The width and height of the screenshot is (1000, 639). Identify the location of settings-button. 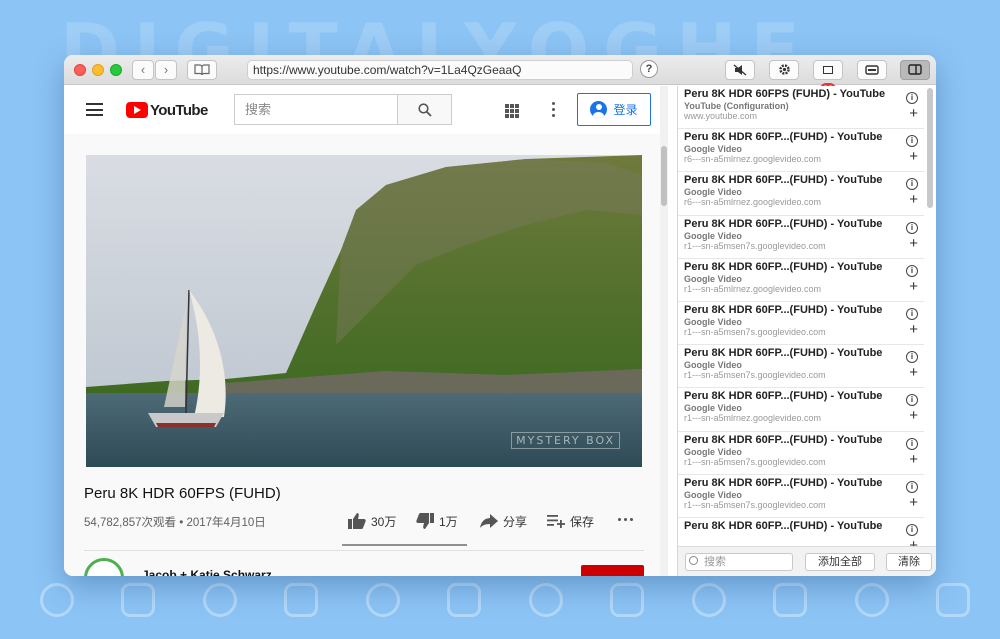
(784, 70).